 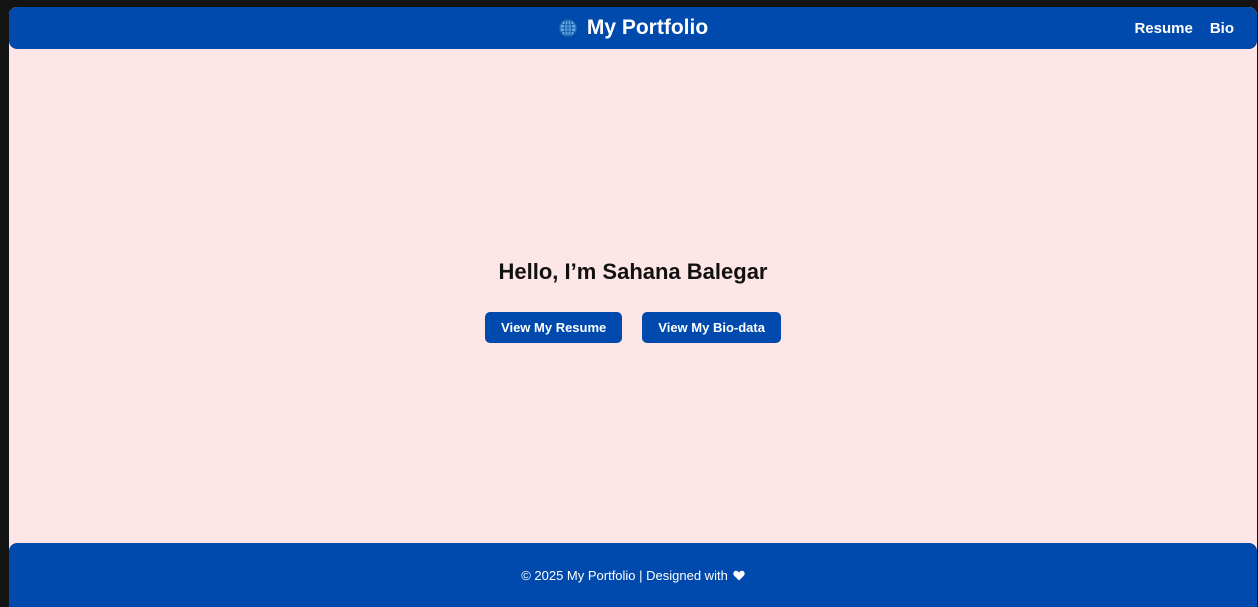 I want to click on view-resume-button: View My Resume, so click(x=554, y=327).